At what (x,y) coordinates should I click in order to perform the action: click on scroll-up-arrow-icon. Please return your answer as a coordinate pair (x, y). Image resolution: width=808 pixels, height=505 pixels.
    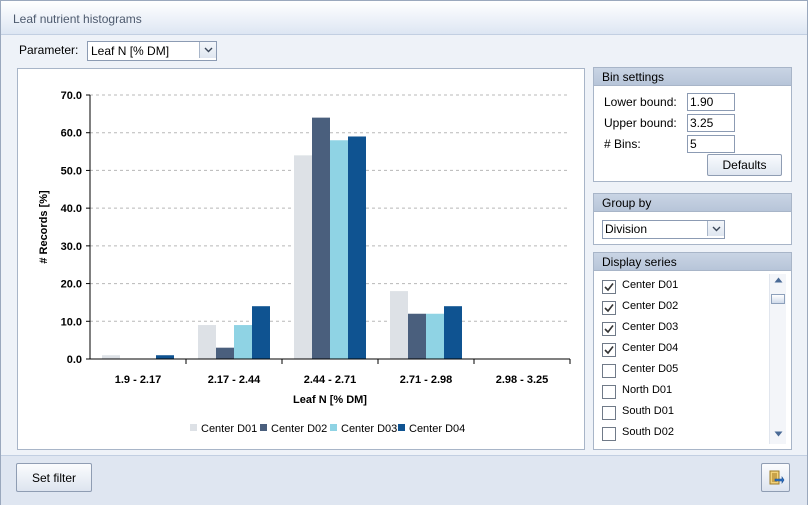
    Looking at the image, I should click on (778, 282).